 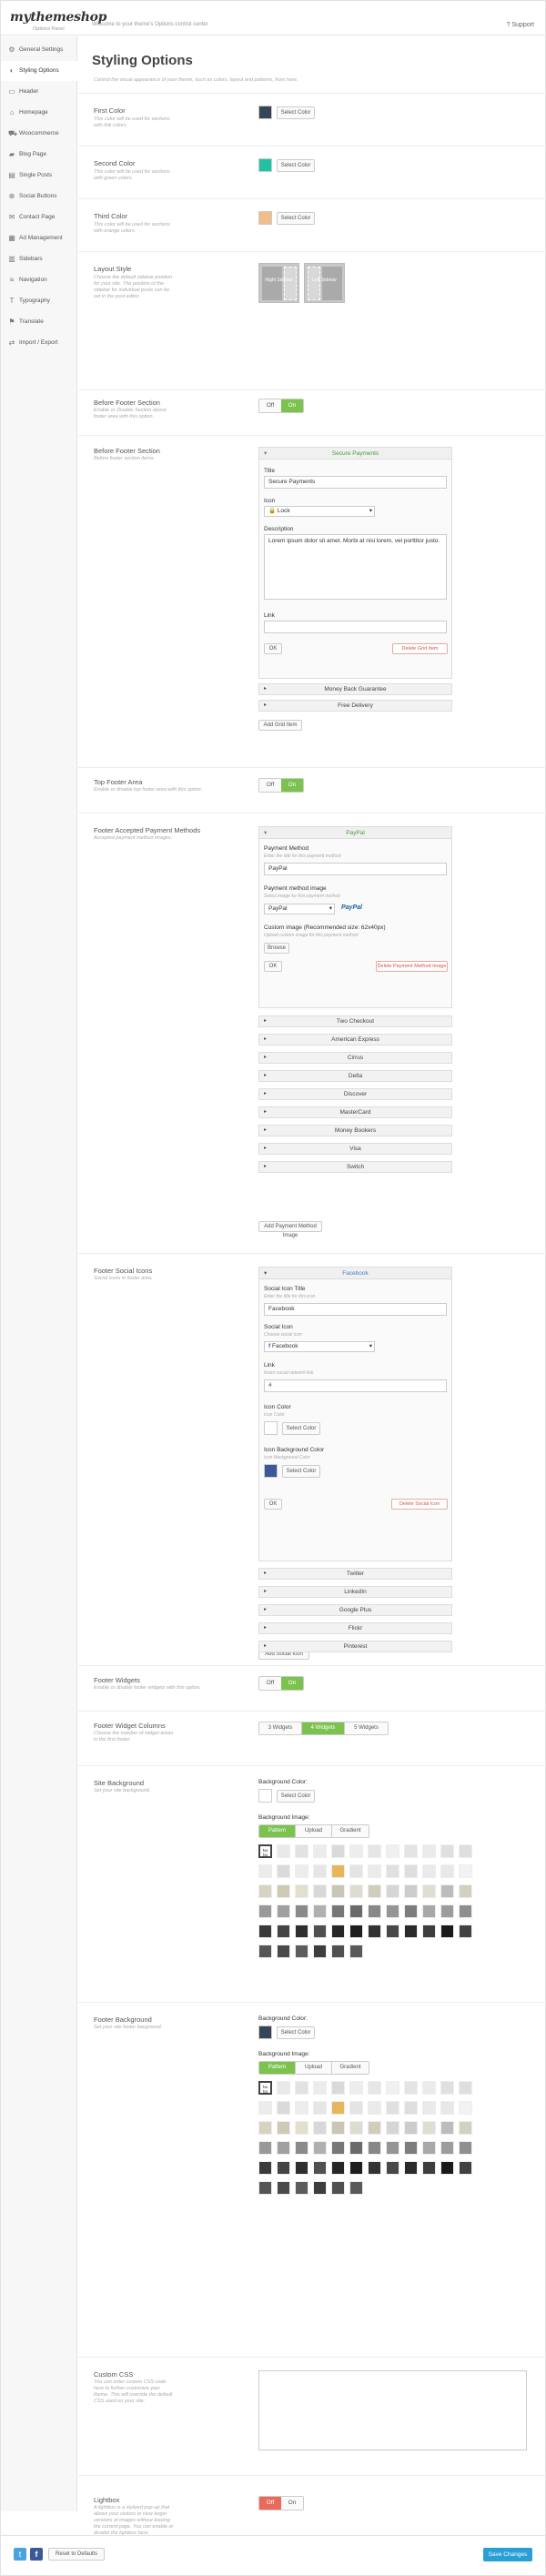 What do you see at coordinates (281, 406) in the screenshot?
I see `before-footer-toggle: Off On` at bounding box center [281, 406].